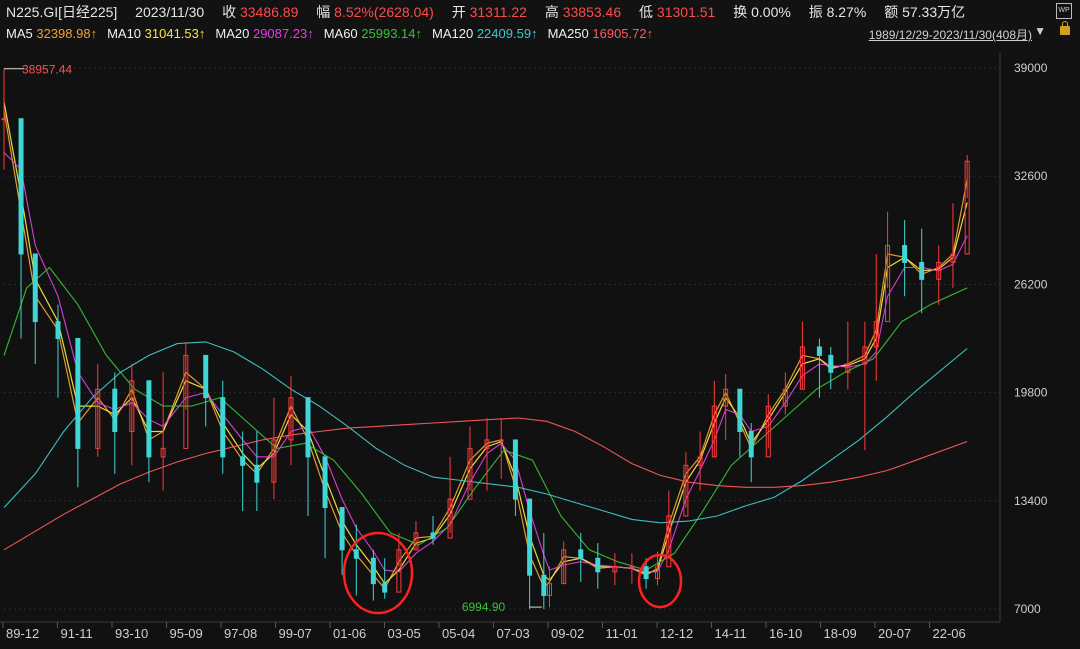 The width and height of the screenshot is (1080, 649). I want to click on y-tick-label: 32600, so click(1031, 176).